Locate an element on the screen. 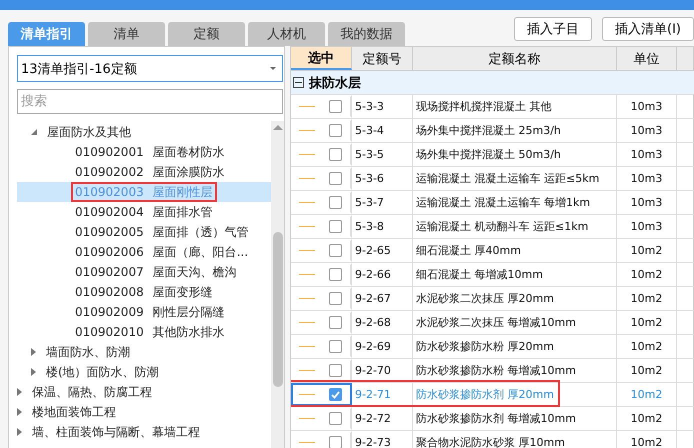 The image size is (694, 448). name-cell: 现场搅拌机搅拌混凝土 其他 is located at coordinates (515, 106).